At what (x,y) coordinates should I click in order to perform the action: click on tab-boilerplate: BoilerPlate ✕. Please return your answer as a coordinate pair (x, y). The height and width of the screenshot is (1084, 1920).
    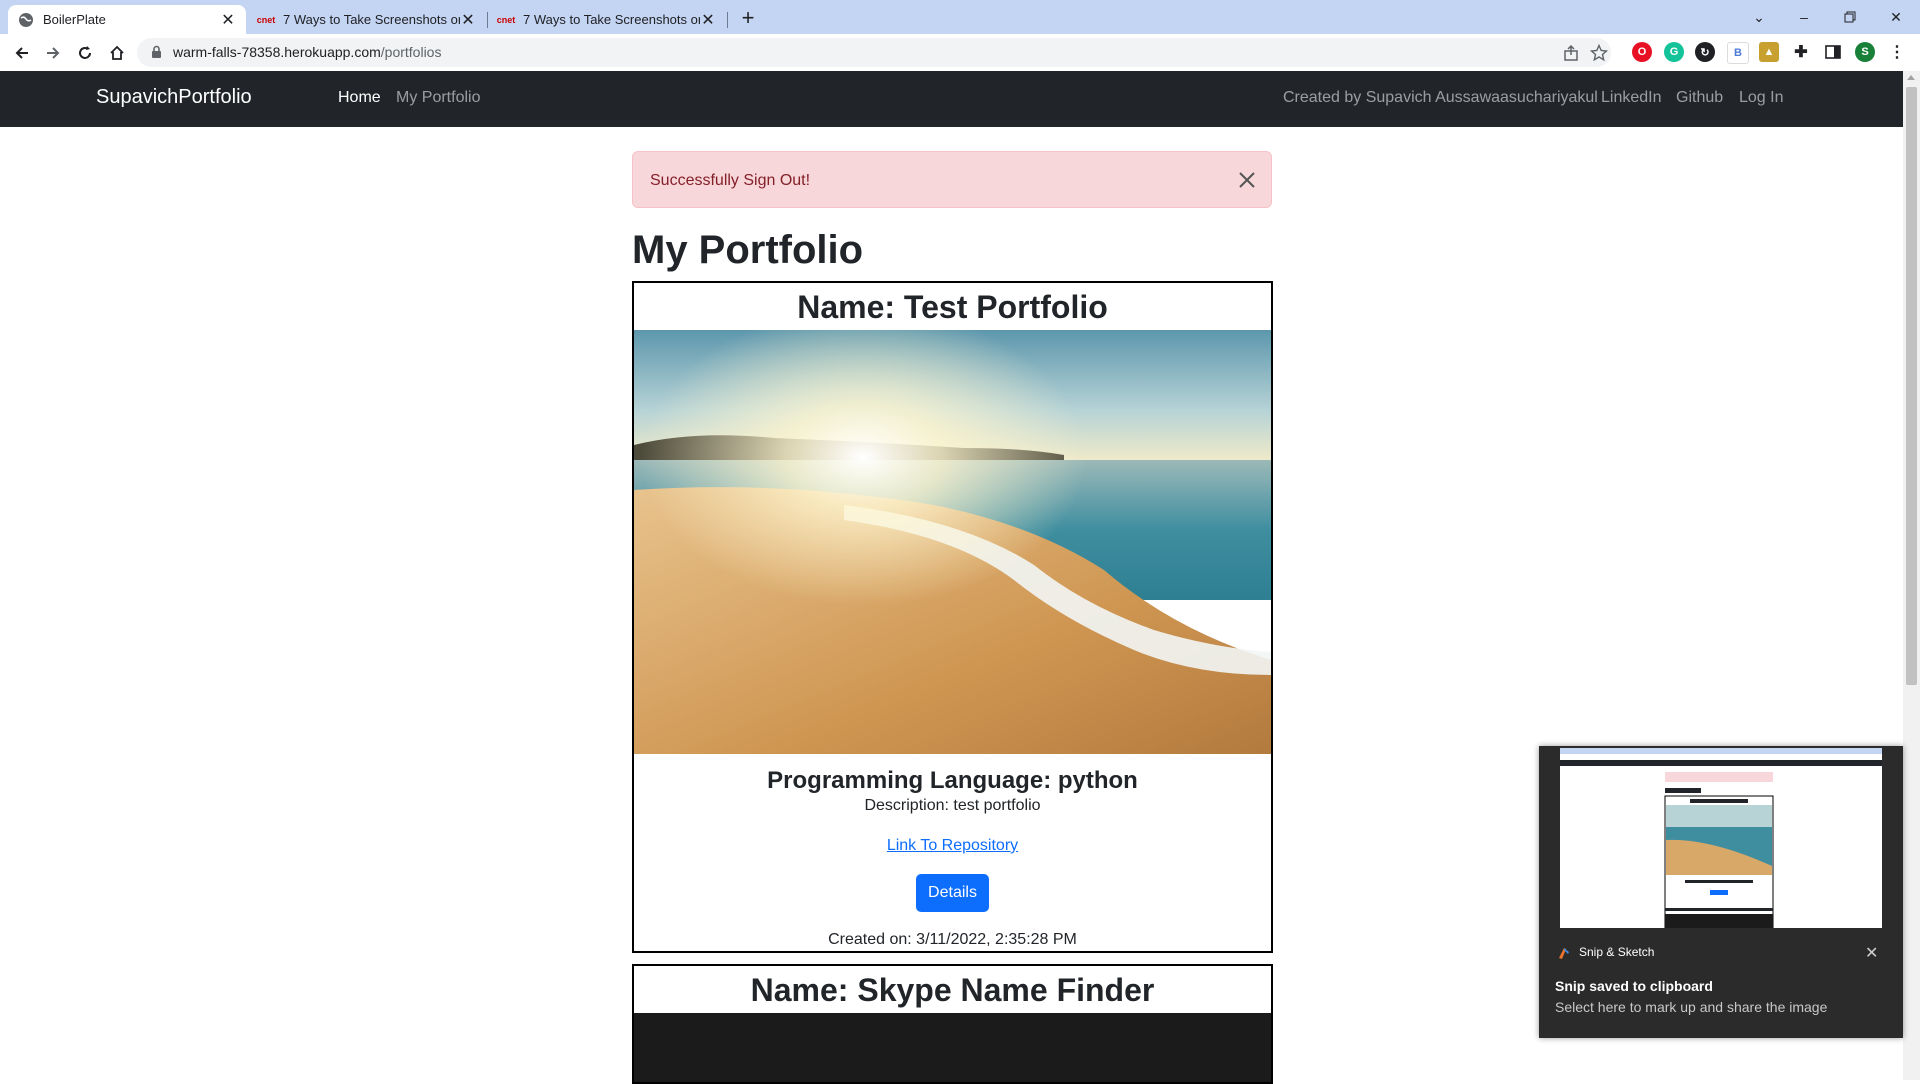
    Looking at the image, I should click on (127, 19).